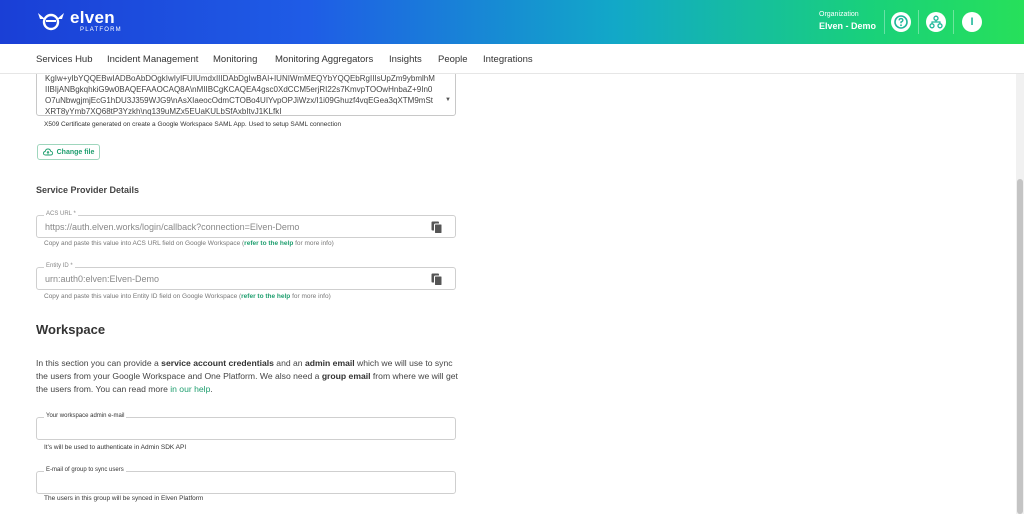  I want to click on entity-help-link: refer to the help, so click(265, 296).